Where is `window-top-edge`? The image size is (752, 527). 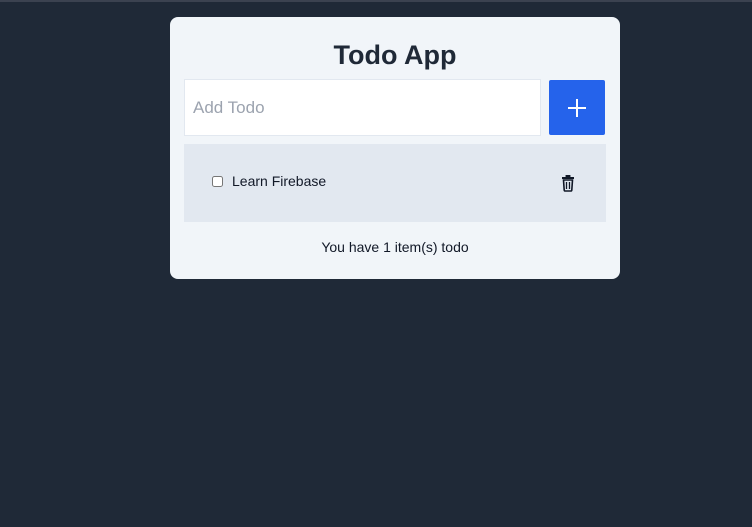 window-top-edge is located at coordinates (376, 1).